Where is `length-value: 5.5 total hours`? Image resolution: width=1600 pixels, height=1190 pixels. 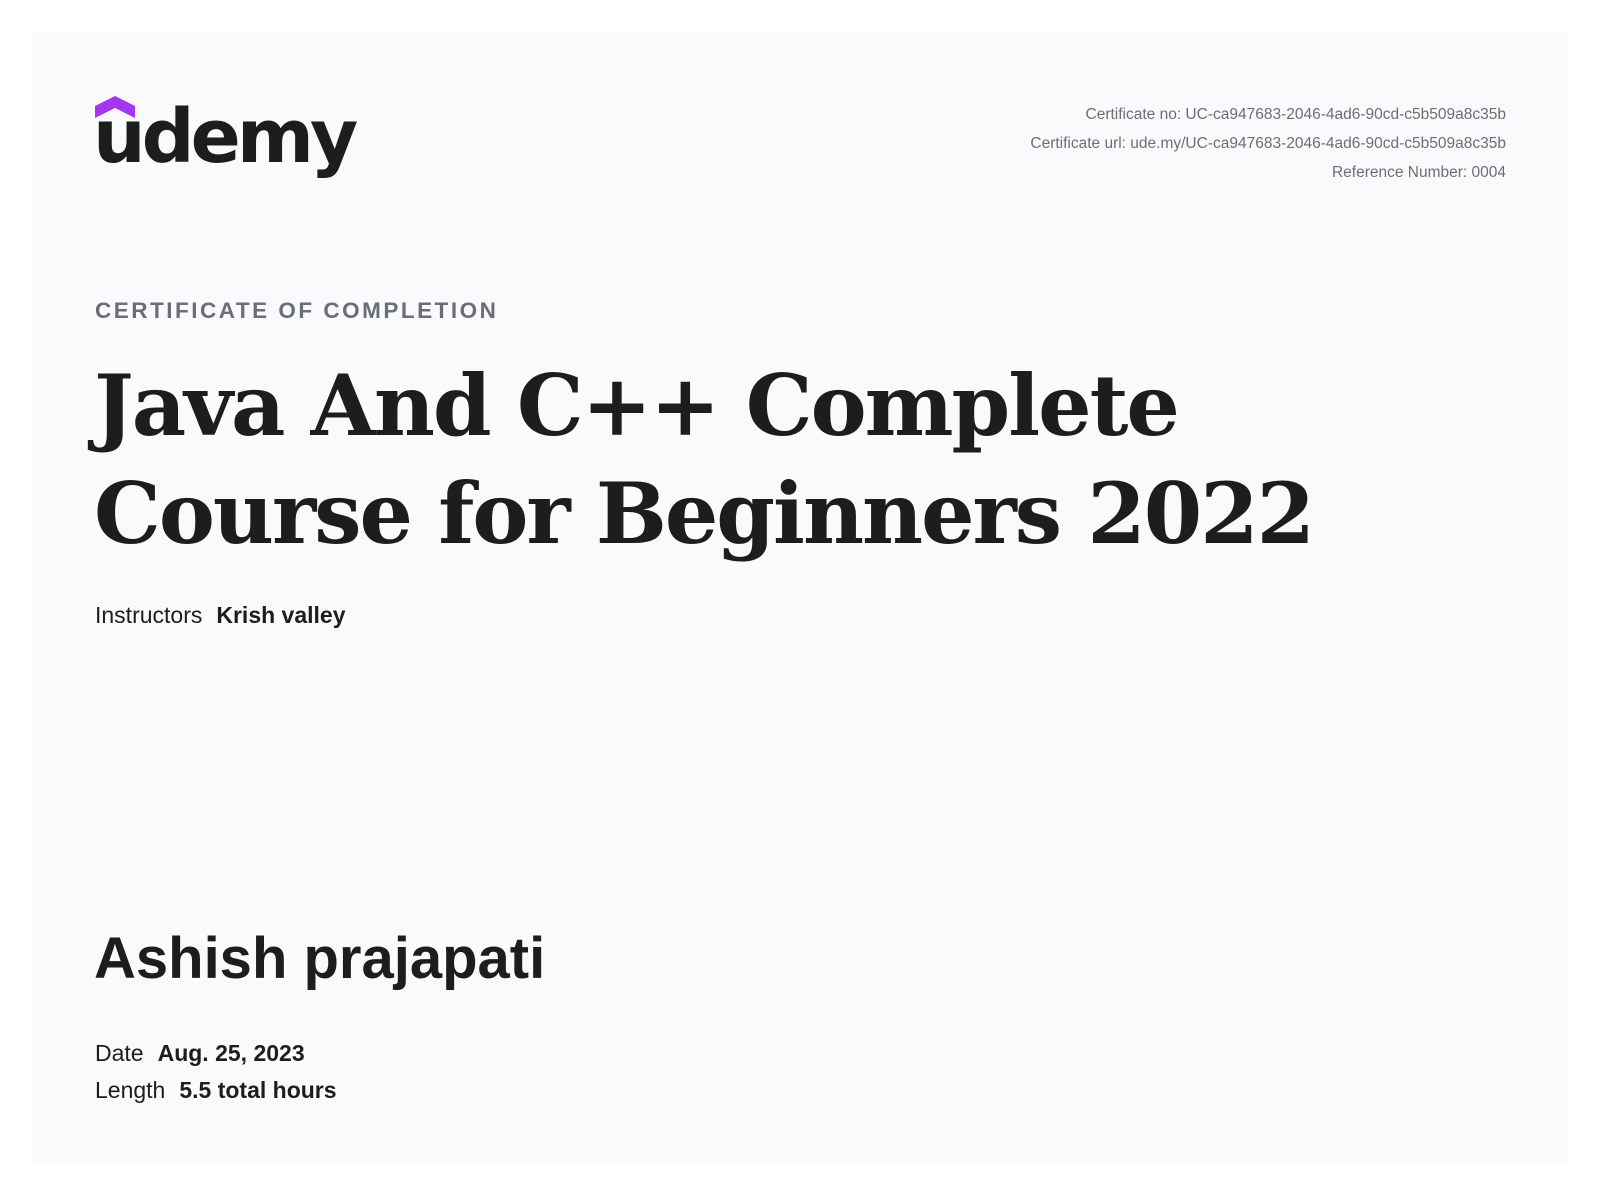 length-value: 5.5 total hours is located at coordinates (258, 1090).